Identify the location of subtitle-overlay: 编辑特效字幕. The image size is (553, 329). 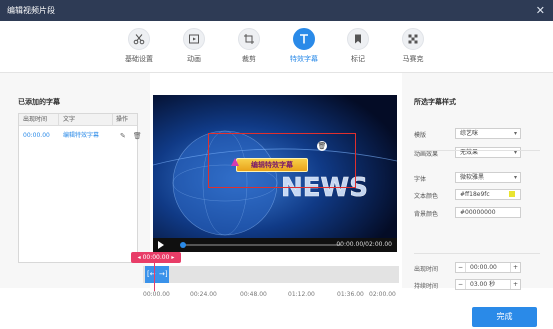
(272, 165).